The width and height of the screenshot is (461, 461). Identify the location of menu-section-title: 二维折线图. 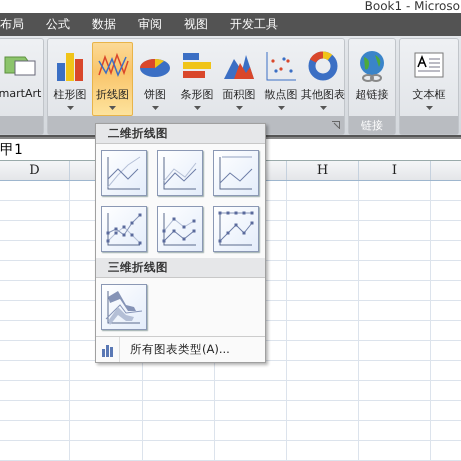
(138, 133).